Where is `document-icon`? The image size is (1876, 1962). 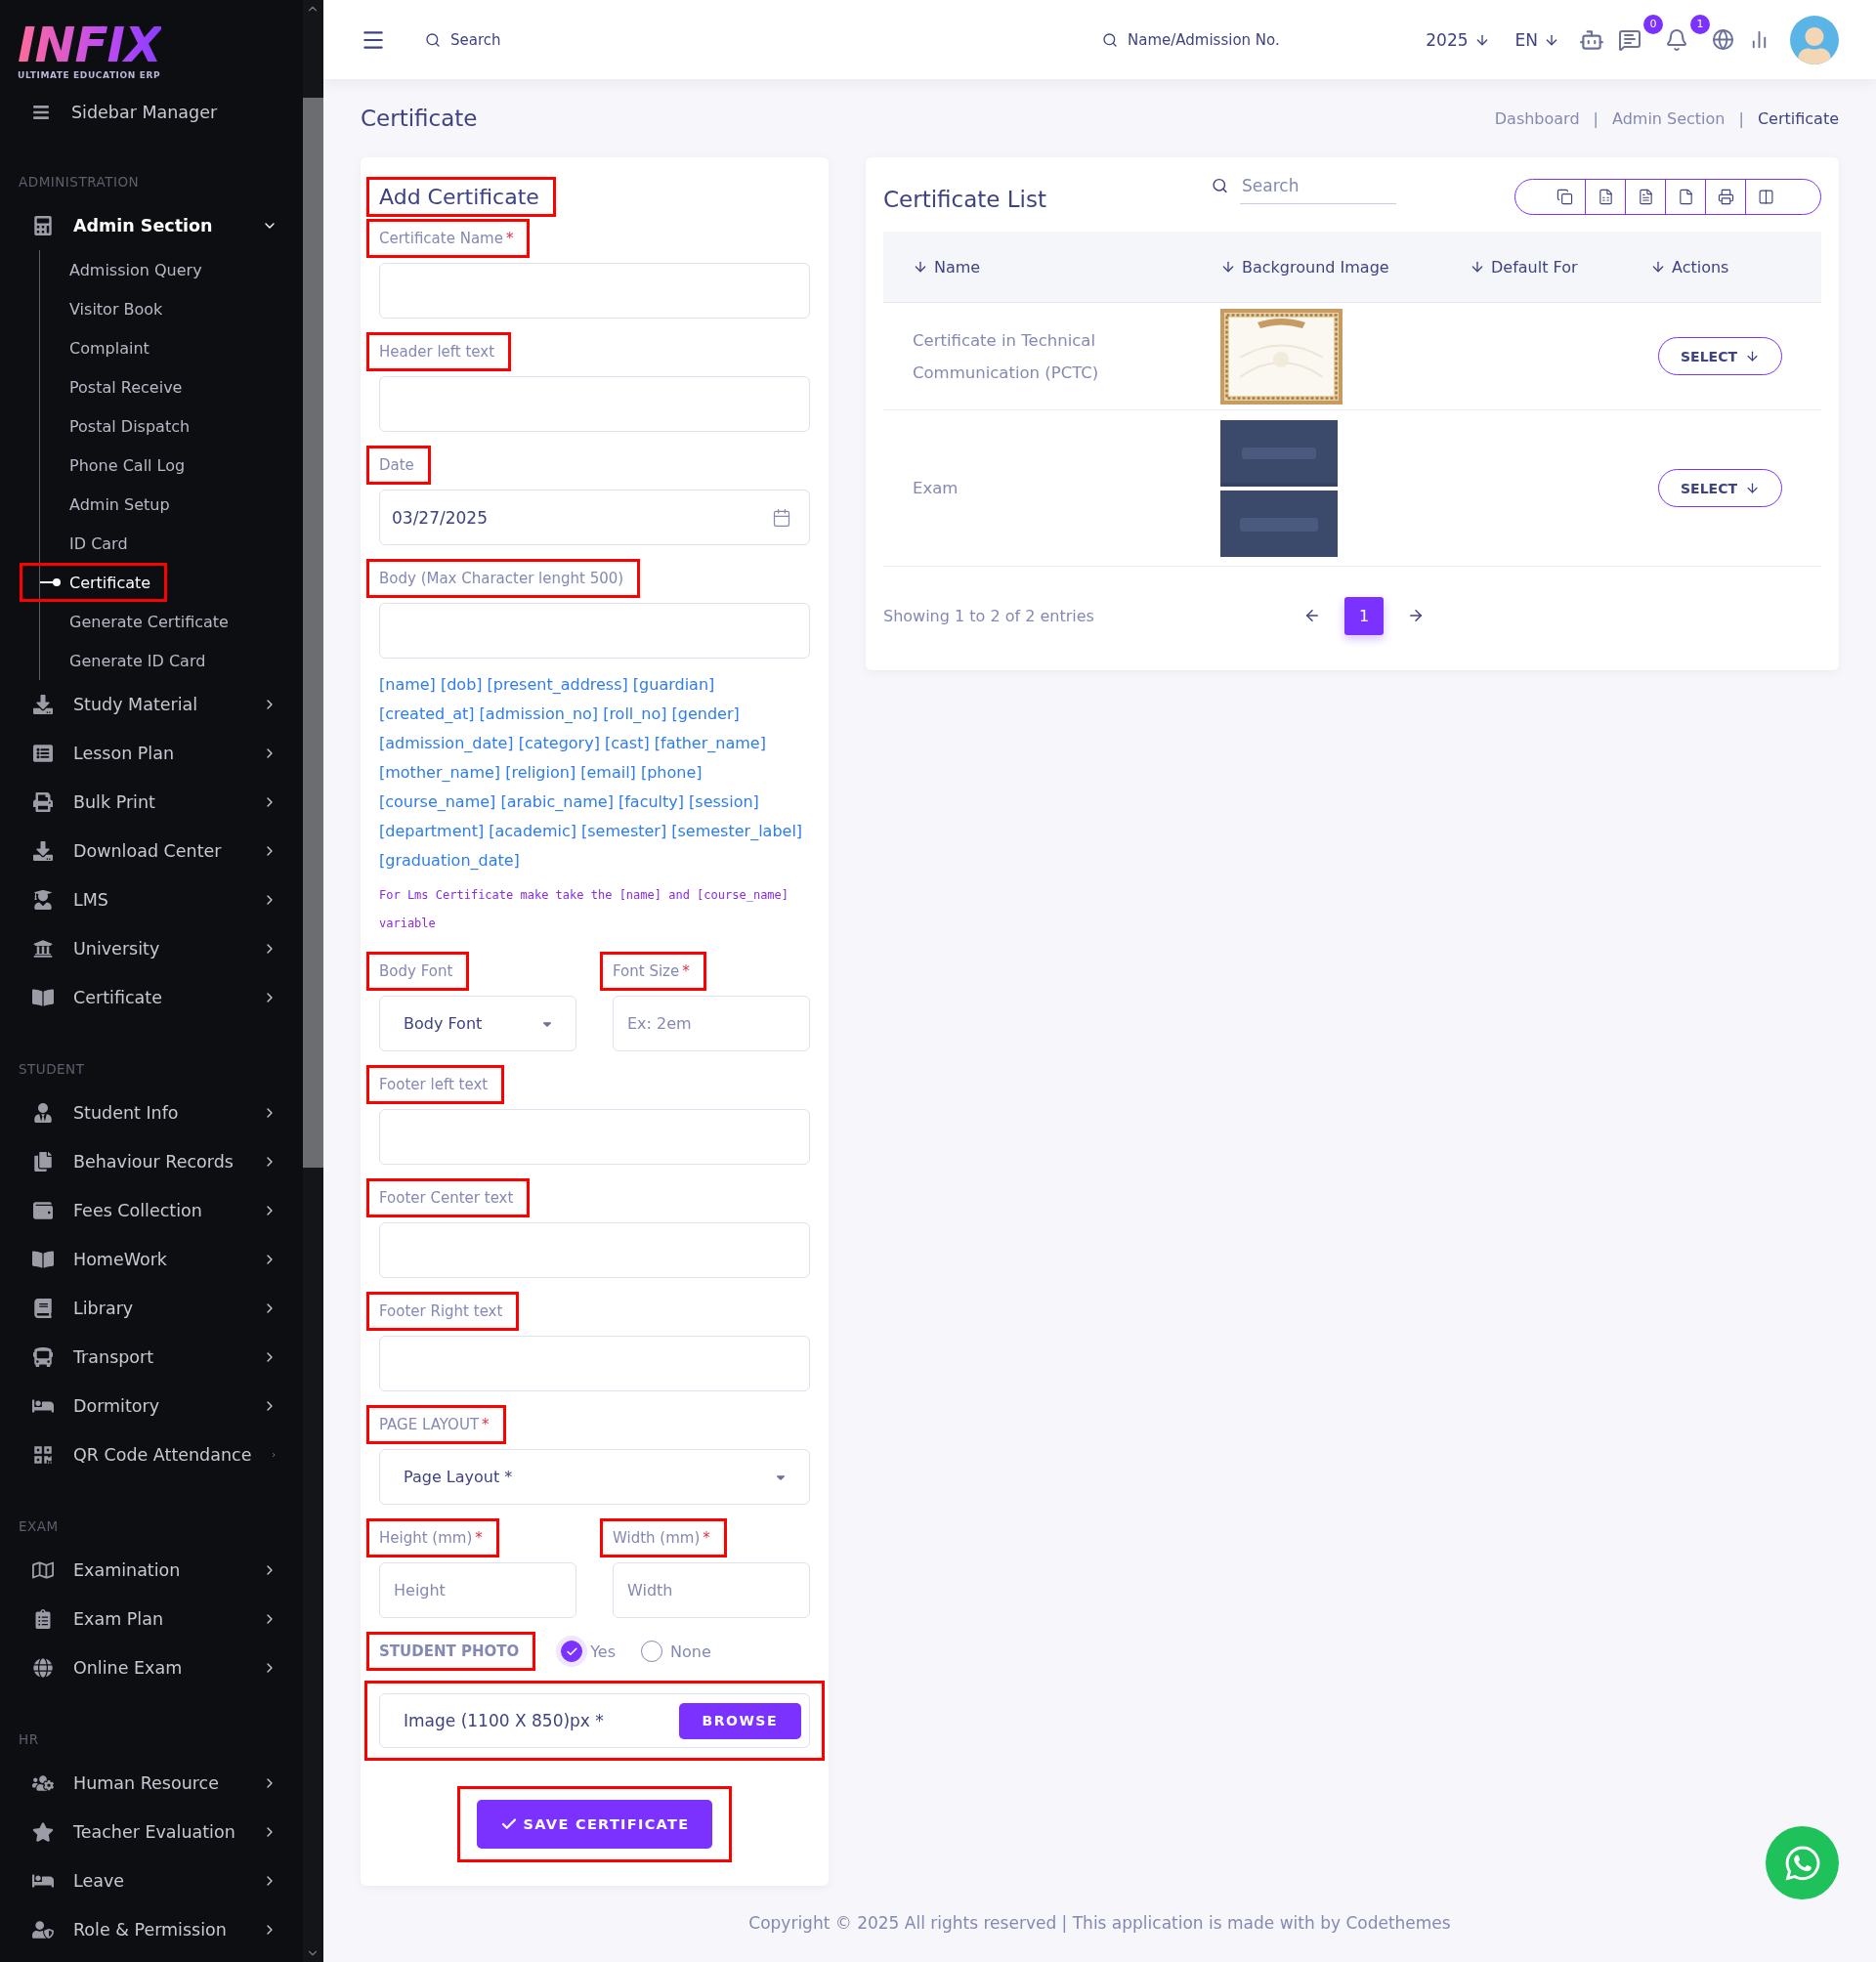 document-icon is located at coordinates (1645, 197).